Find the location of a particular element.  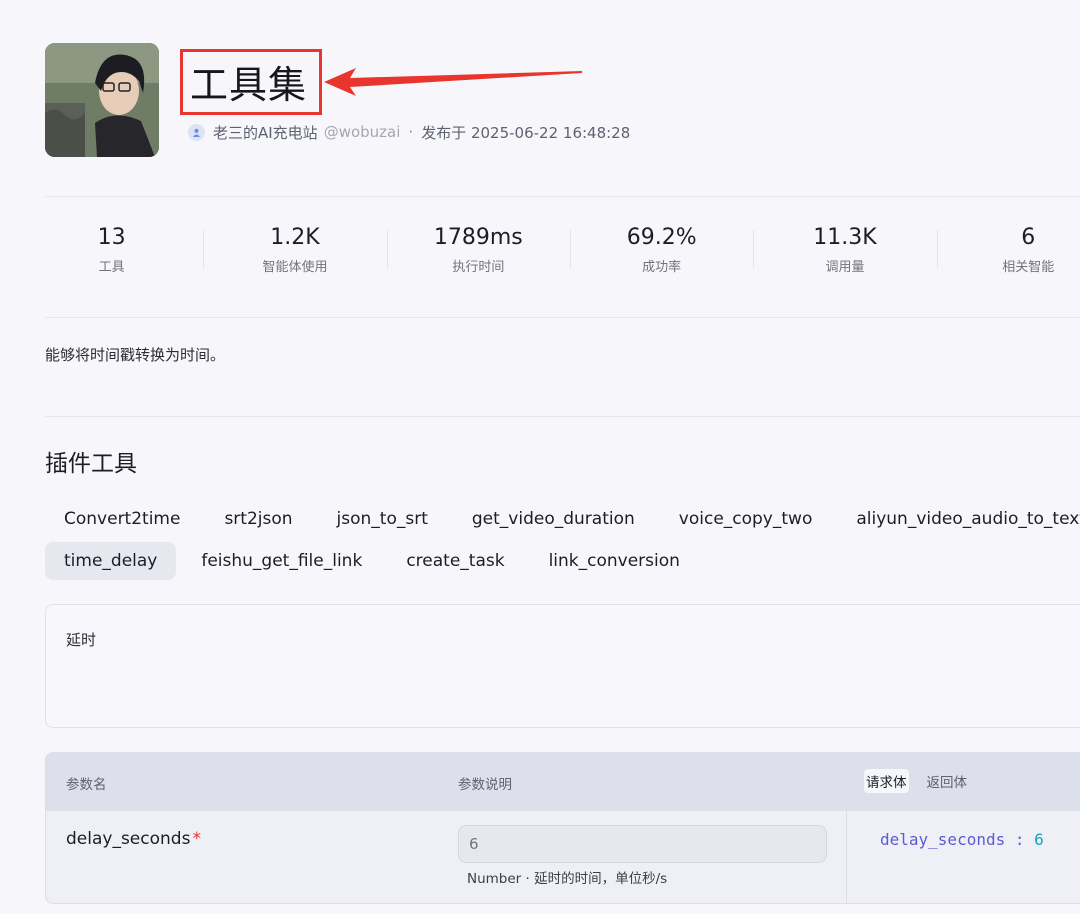

param-hint: Number · 延时的时间，单位秒/s is located at coordinates (567, 879).